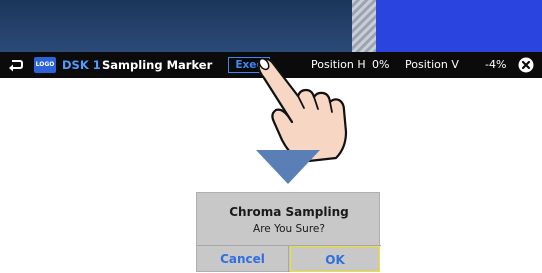  What do you see at coordinates (289, 229) in the screenshot?
I see `dialog-message: Are You Sure?` at bounding box center [289, 229].